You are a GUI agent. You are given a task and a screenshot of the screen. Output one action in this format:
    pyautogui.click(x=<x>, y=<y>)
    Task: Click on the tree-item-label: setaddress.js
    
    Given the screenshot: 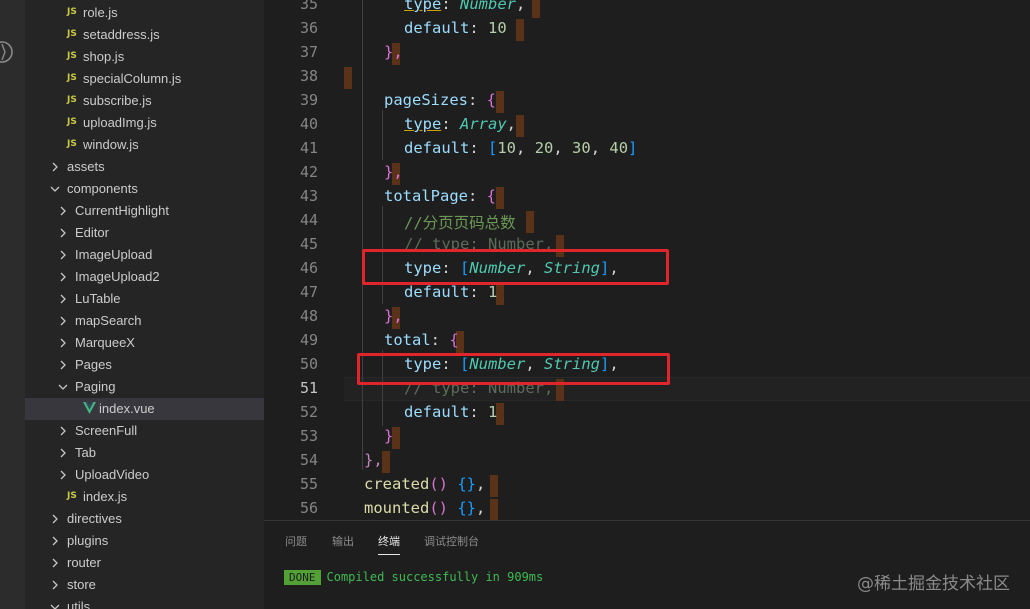 What is the action you would take?
    pyautogui.click(x=121, y=34)
    